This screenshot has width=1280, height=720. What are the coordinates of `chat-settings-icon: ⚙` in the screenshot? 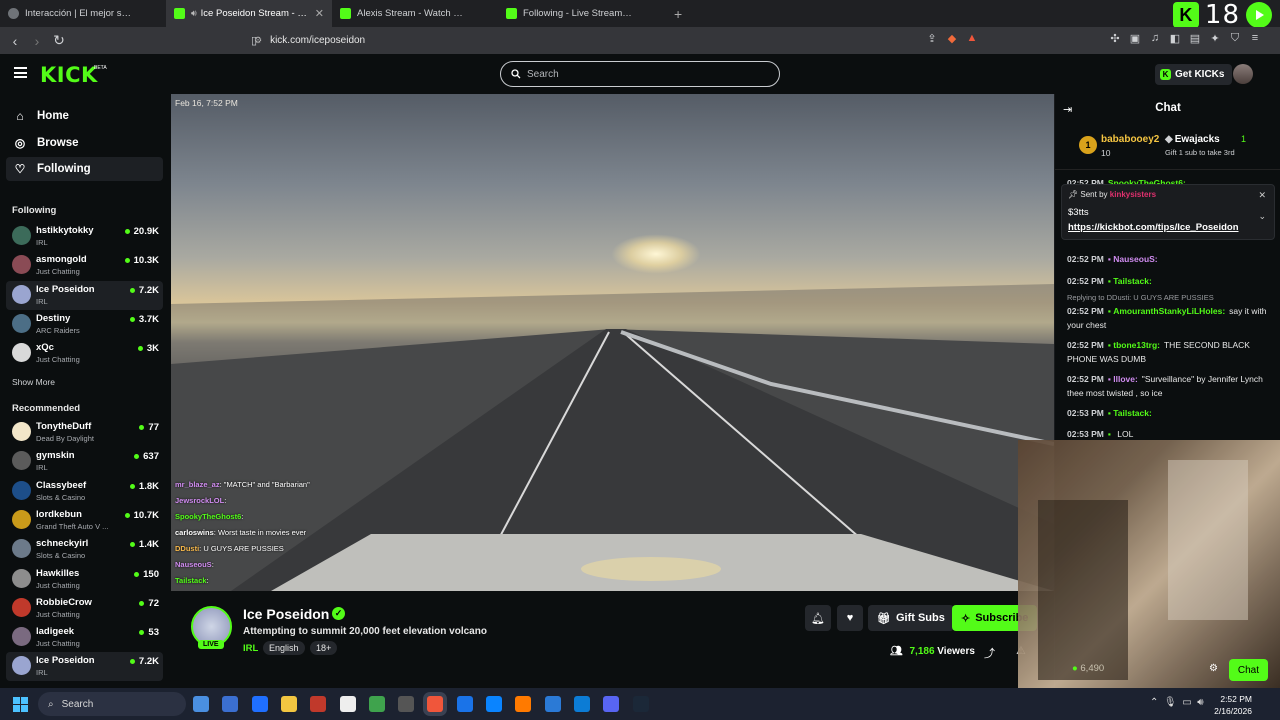 It's located at (1213, 668).